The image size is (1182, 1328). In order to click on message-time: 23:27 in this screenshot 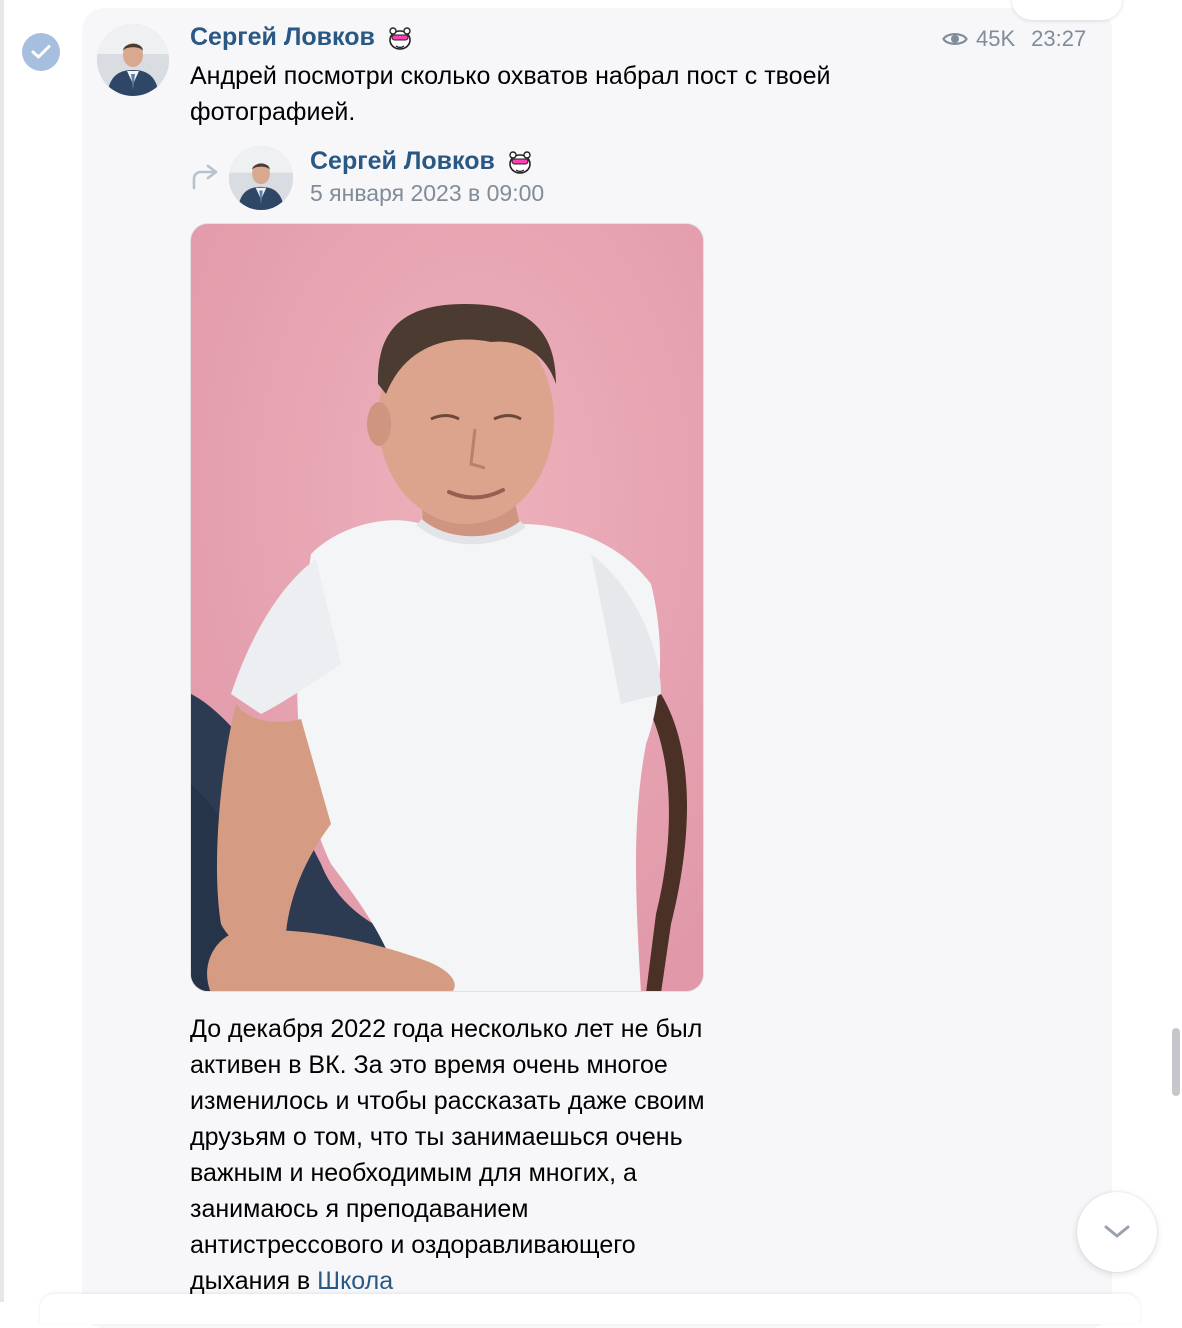, I will do `click(1058, 39)`.